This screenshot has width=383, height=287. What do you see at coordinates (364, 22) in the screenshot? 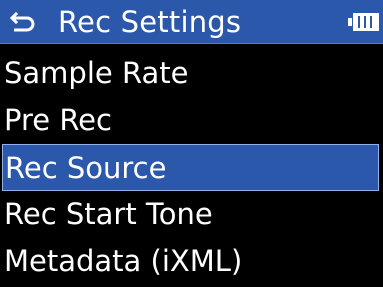
I see `battery-full-icon` at bounding box center [364, 22].